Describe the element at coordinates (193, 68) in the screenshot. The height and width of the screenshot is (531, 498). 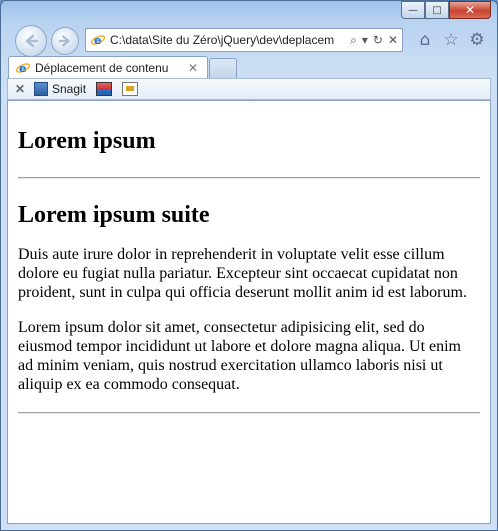
I see `tab-close-icon: ✕` at that location.